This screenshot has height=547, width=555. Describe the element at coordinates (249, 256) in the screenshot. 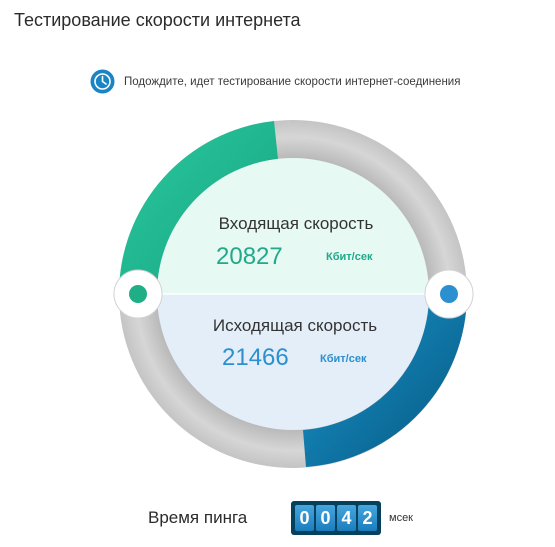

I see `download-speed-value: 20827` at that location.